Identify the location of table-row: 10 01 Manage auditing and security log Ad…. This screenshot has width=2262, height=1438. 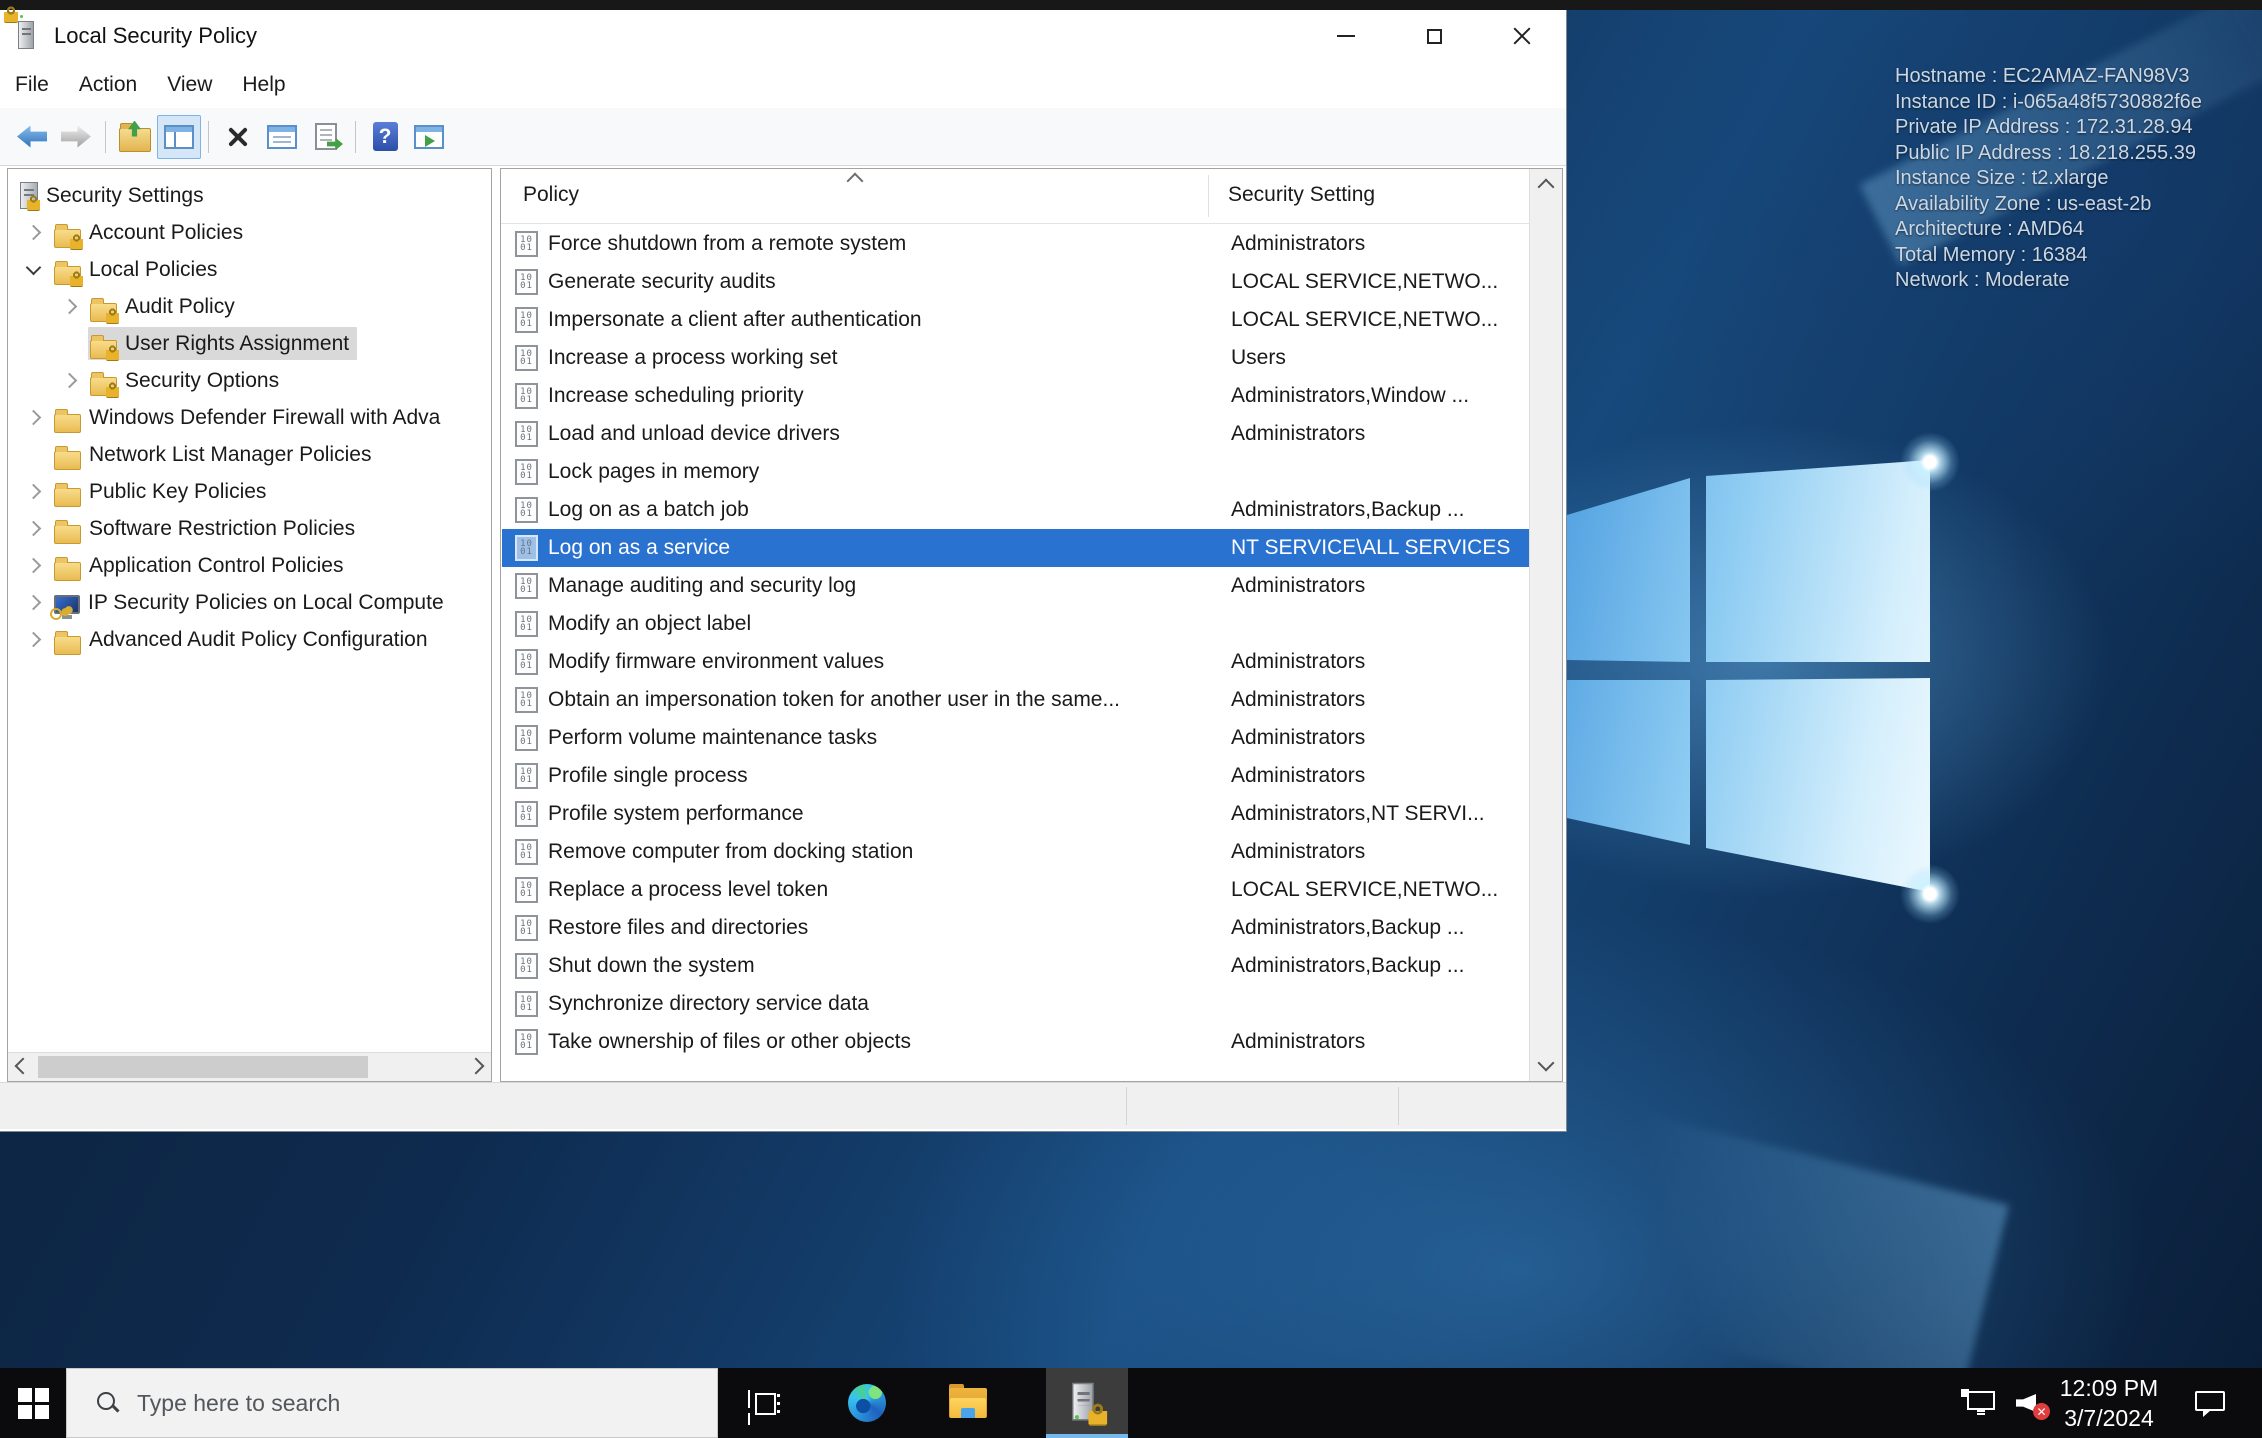
(1016, 586).